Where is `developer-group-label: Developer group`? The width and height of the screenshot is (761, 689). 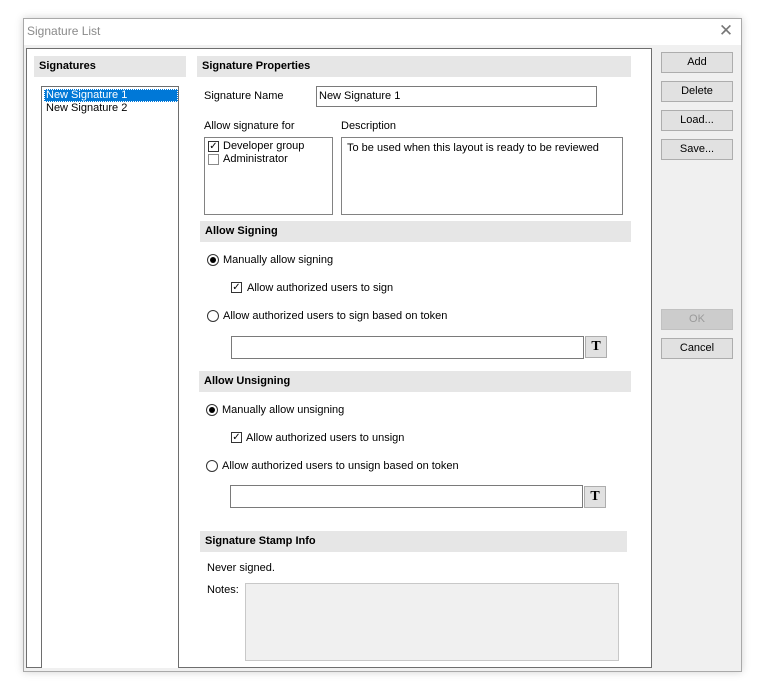
developer-group-label: Developer group is located at coordinates (264, 146).